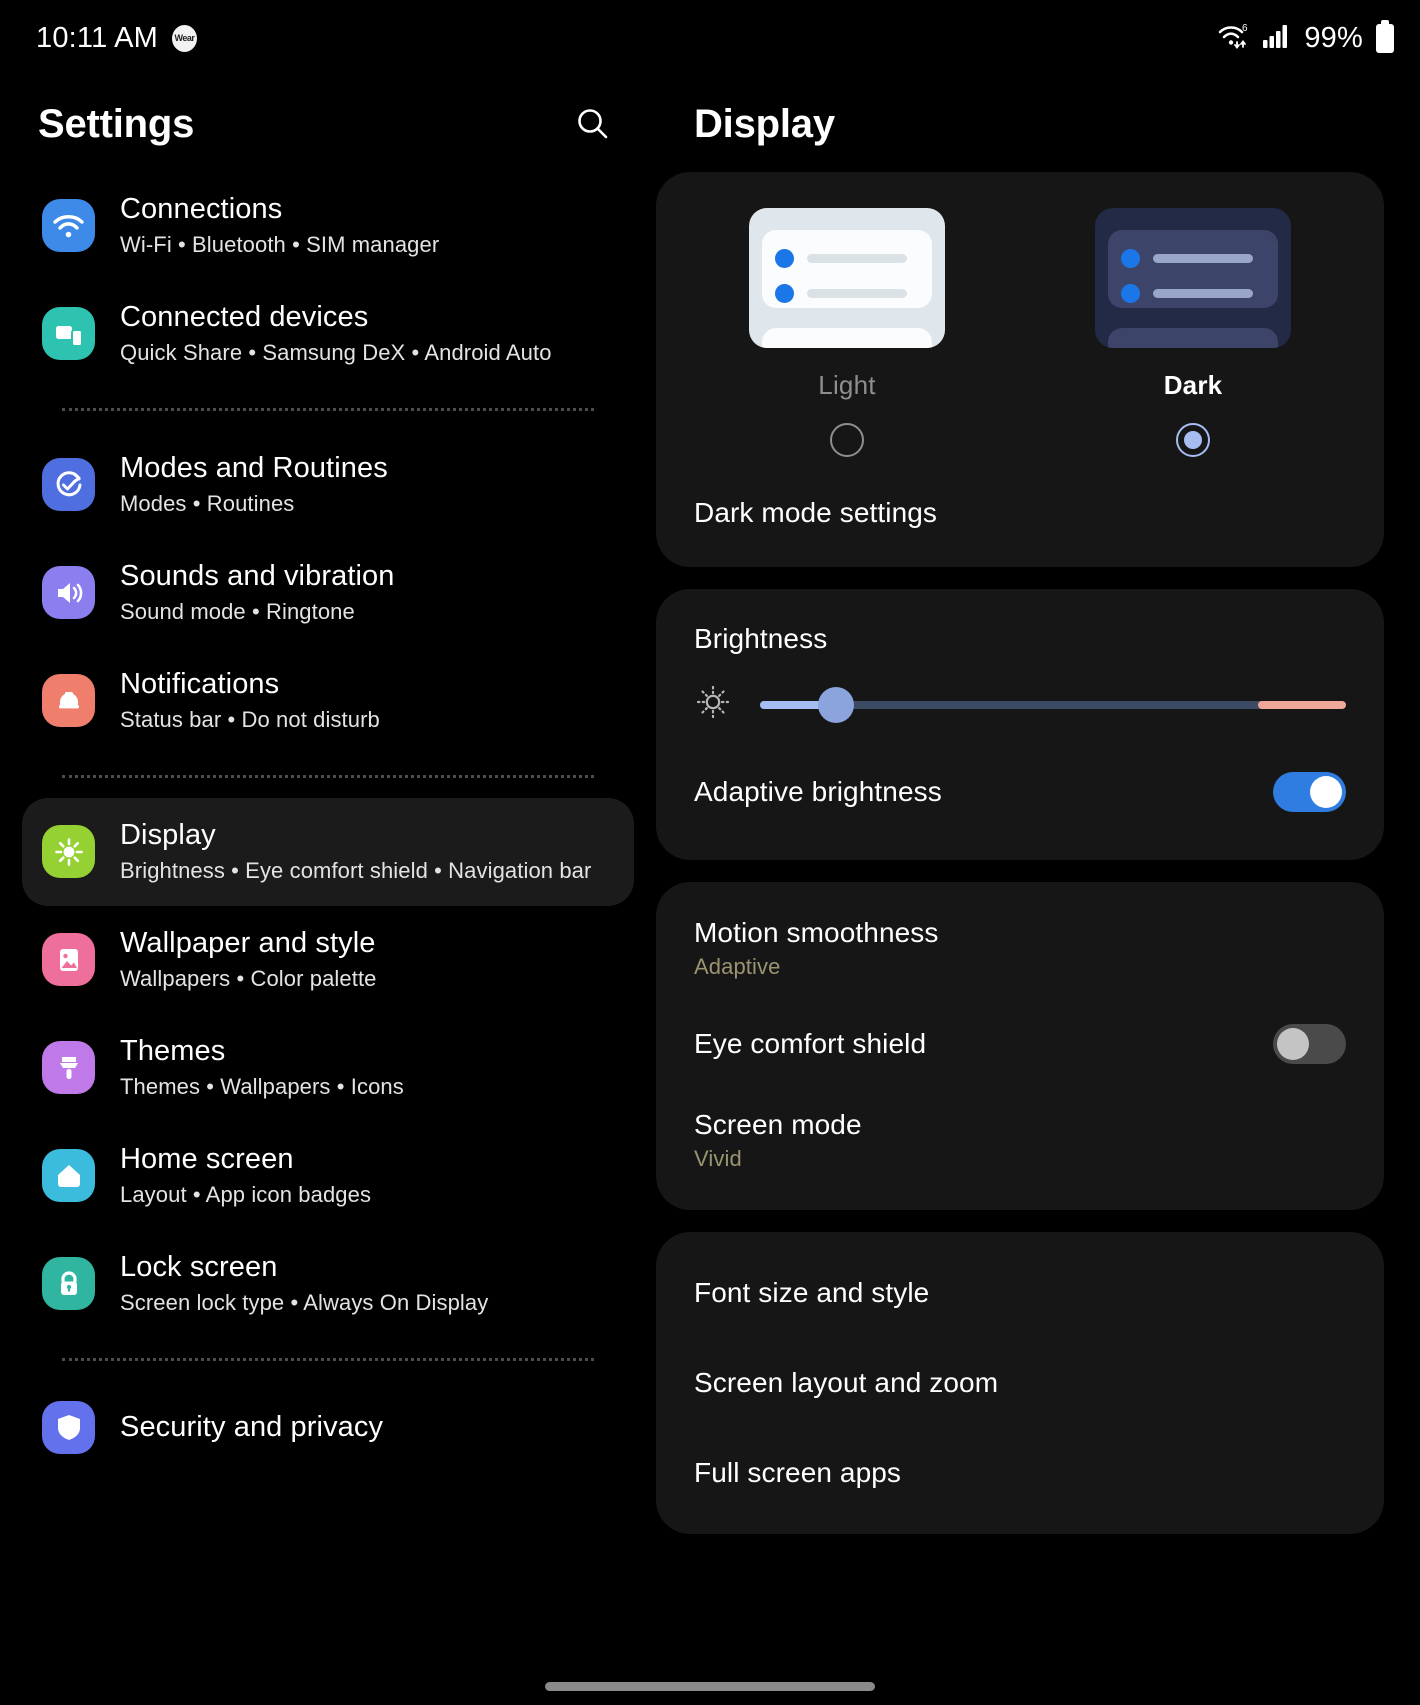 The width and height of the screenshot is (1420, 1705). Describe the element at coordinates (328, 1176) in the screenshot. I see `sidebar-item-home-screen: Home screen Layout • App icon badges` at that location.